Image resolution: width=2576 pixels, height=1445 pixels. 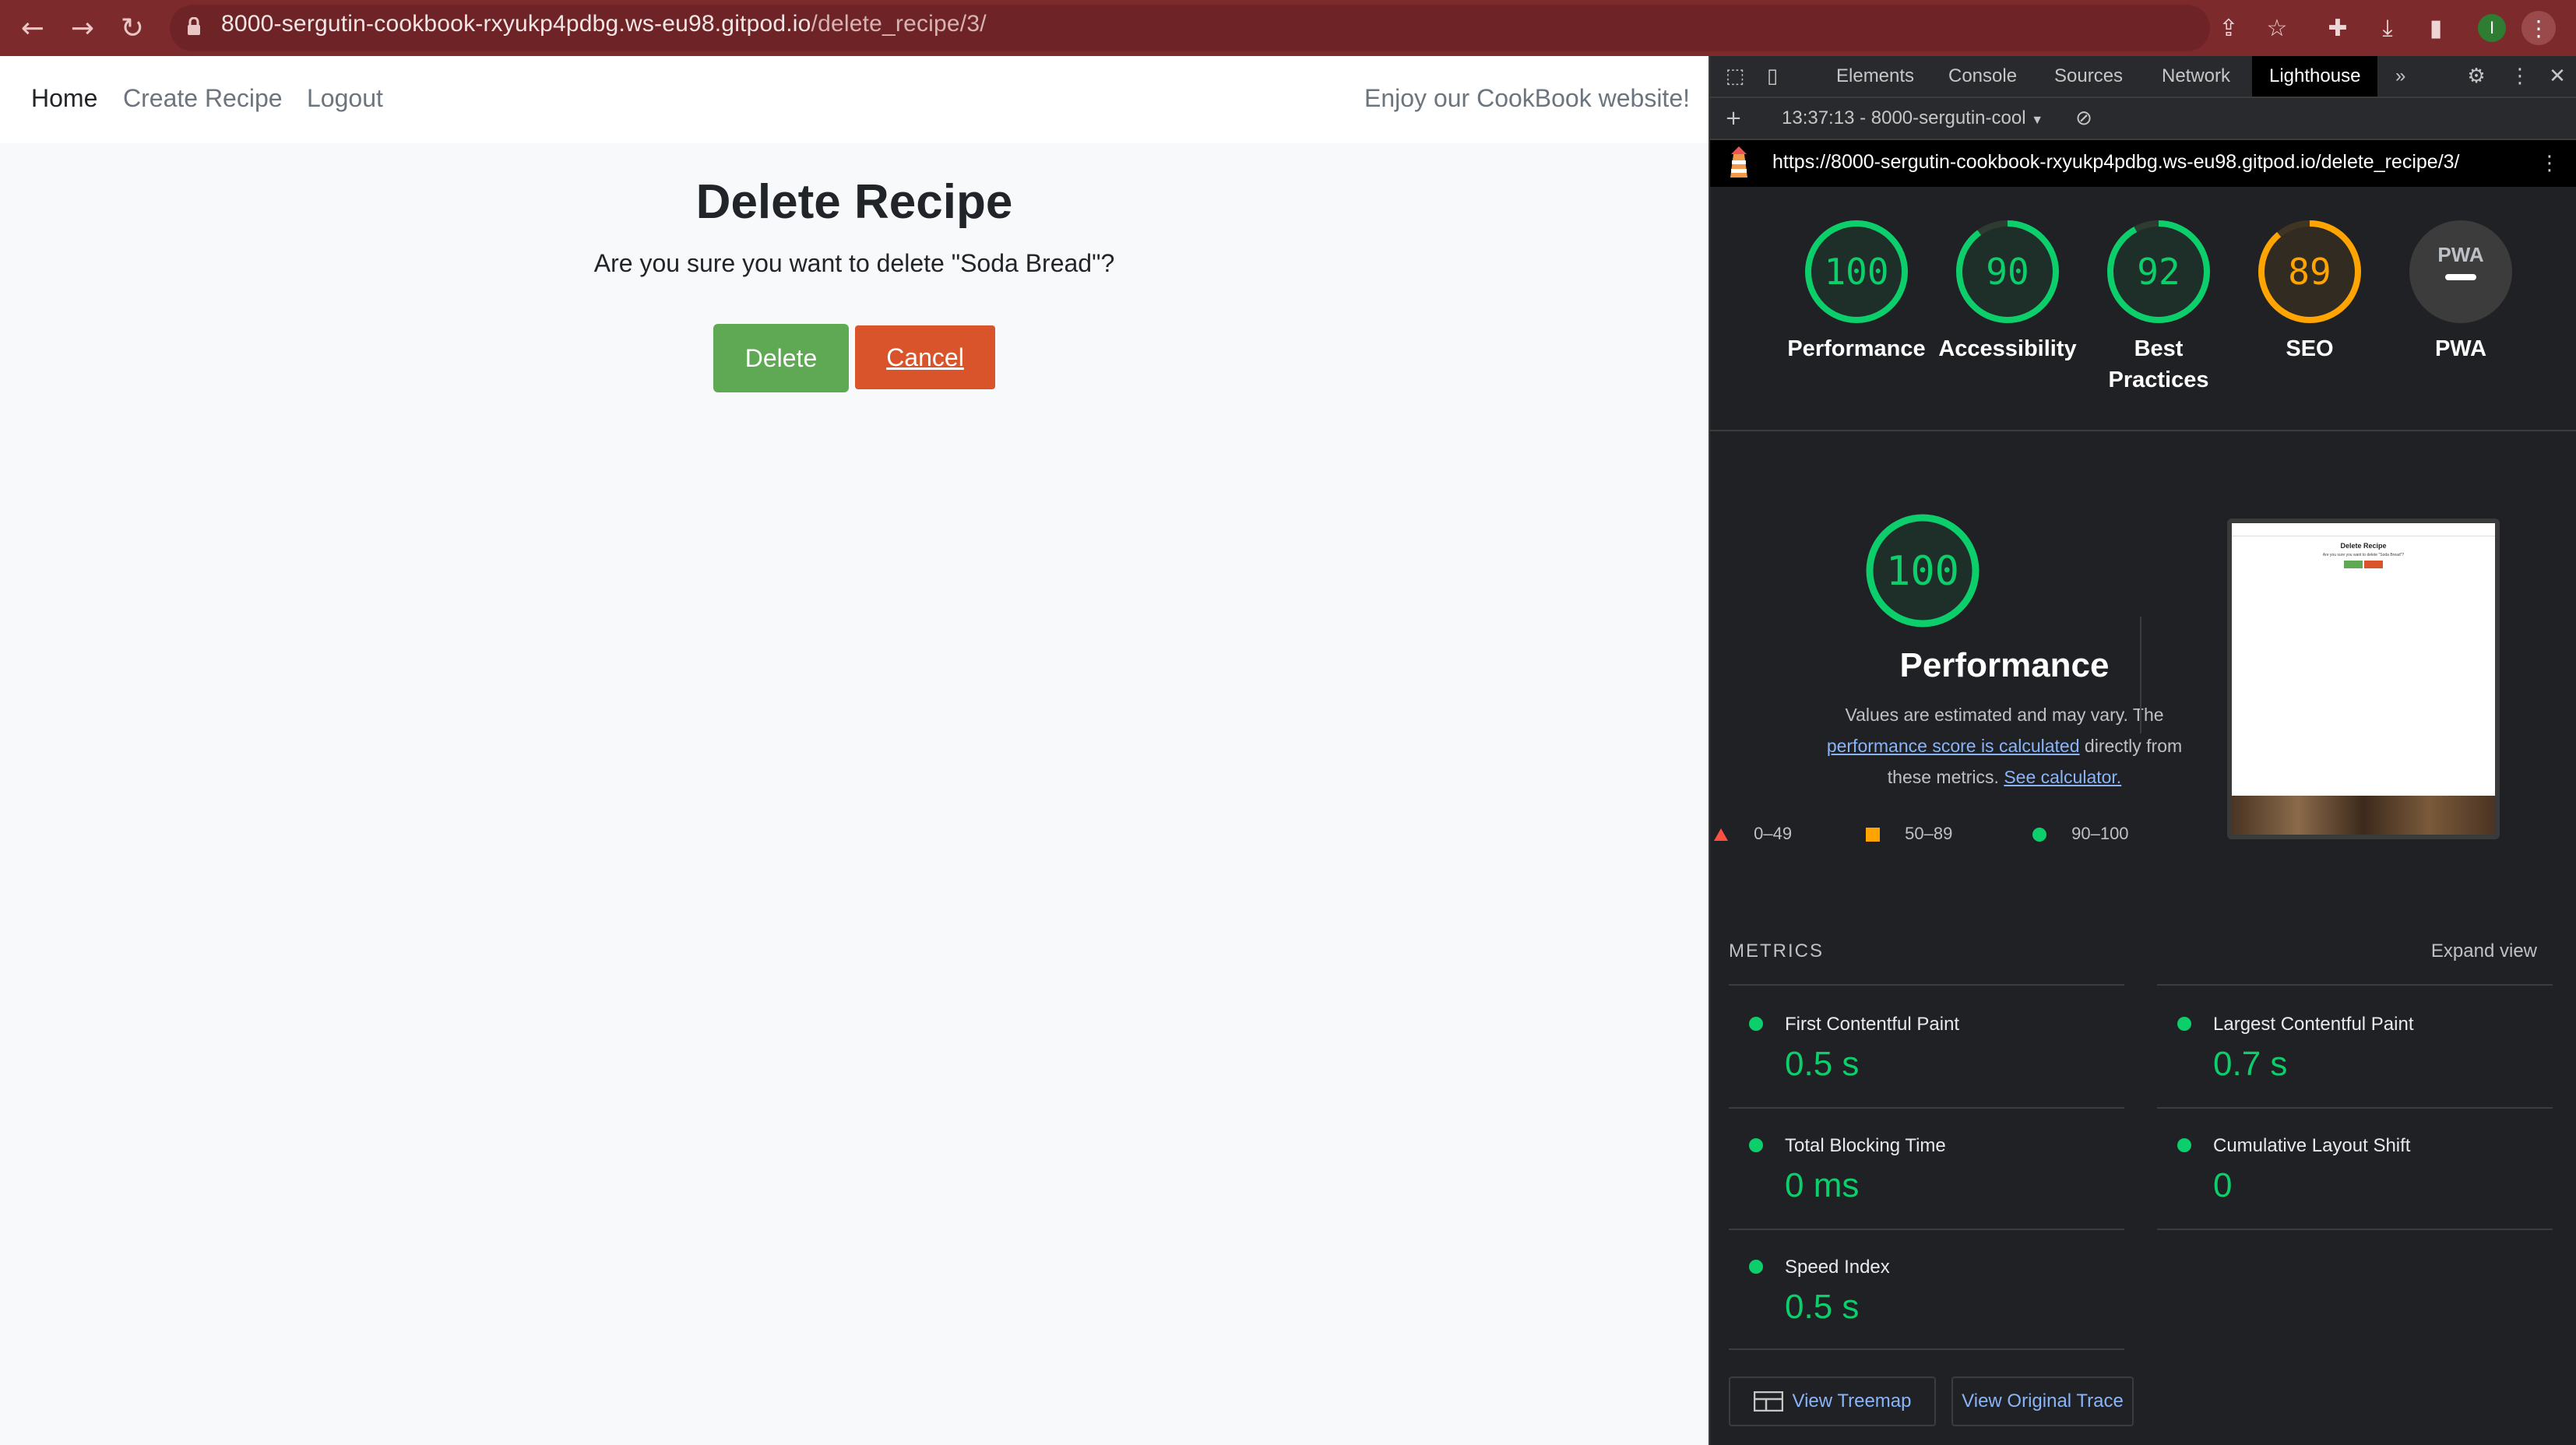 I want to click on gauge-ring: 89, so click(x=2309, y=271).